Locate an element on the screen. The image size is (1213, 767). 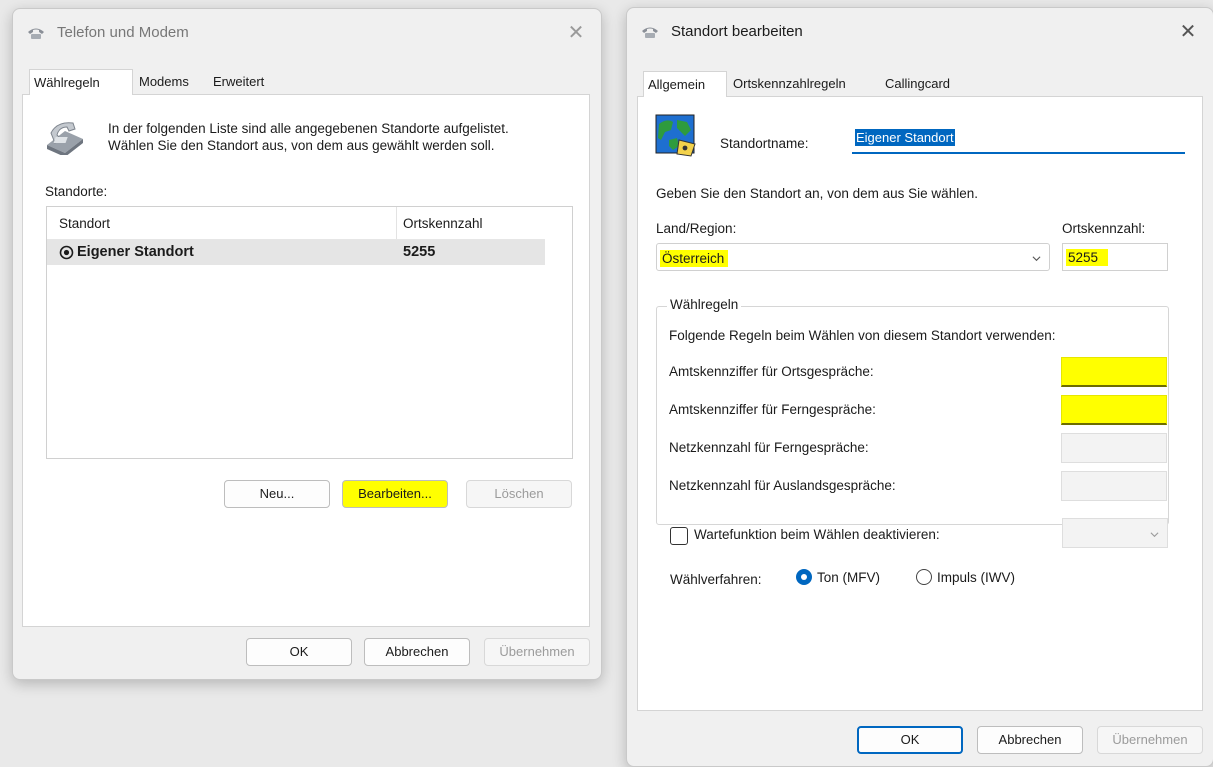
location-name-label: Standortname: is located at coordinates (764, 143).